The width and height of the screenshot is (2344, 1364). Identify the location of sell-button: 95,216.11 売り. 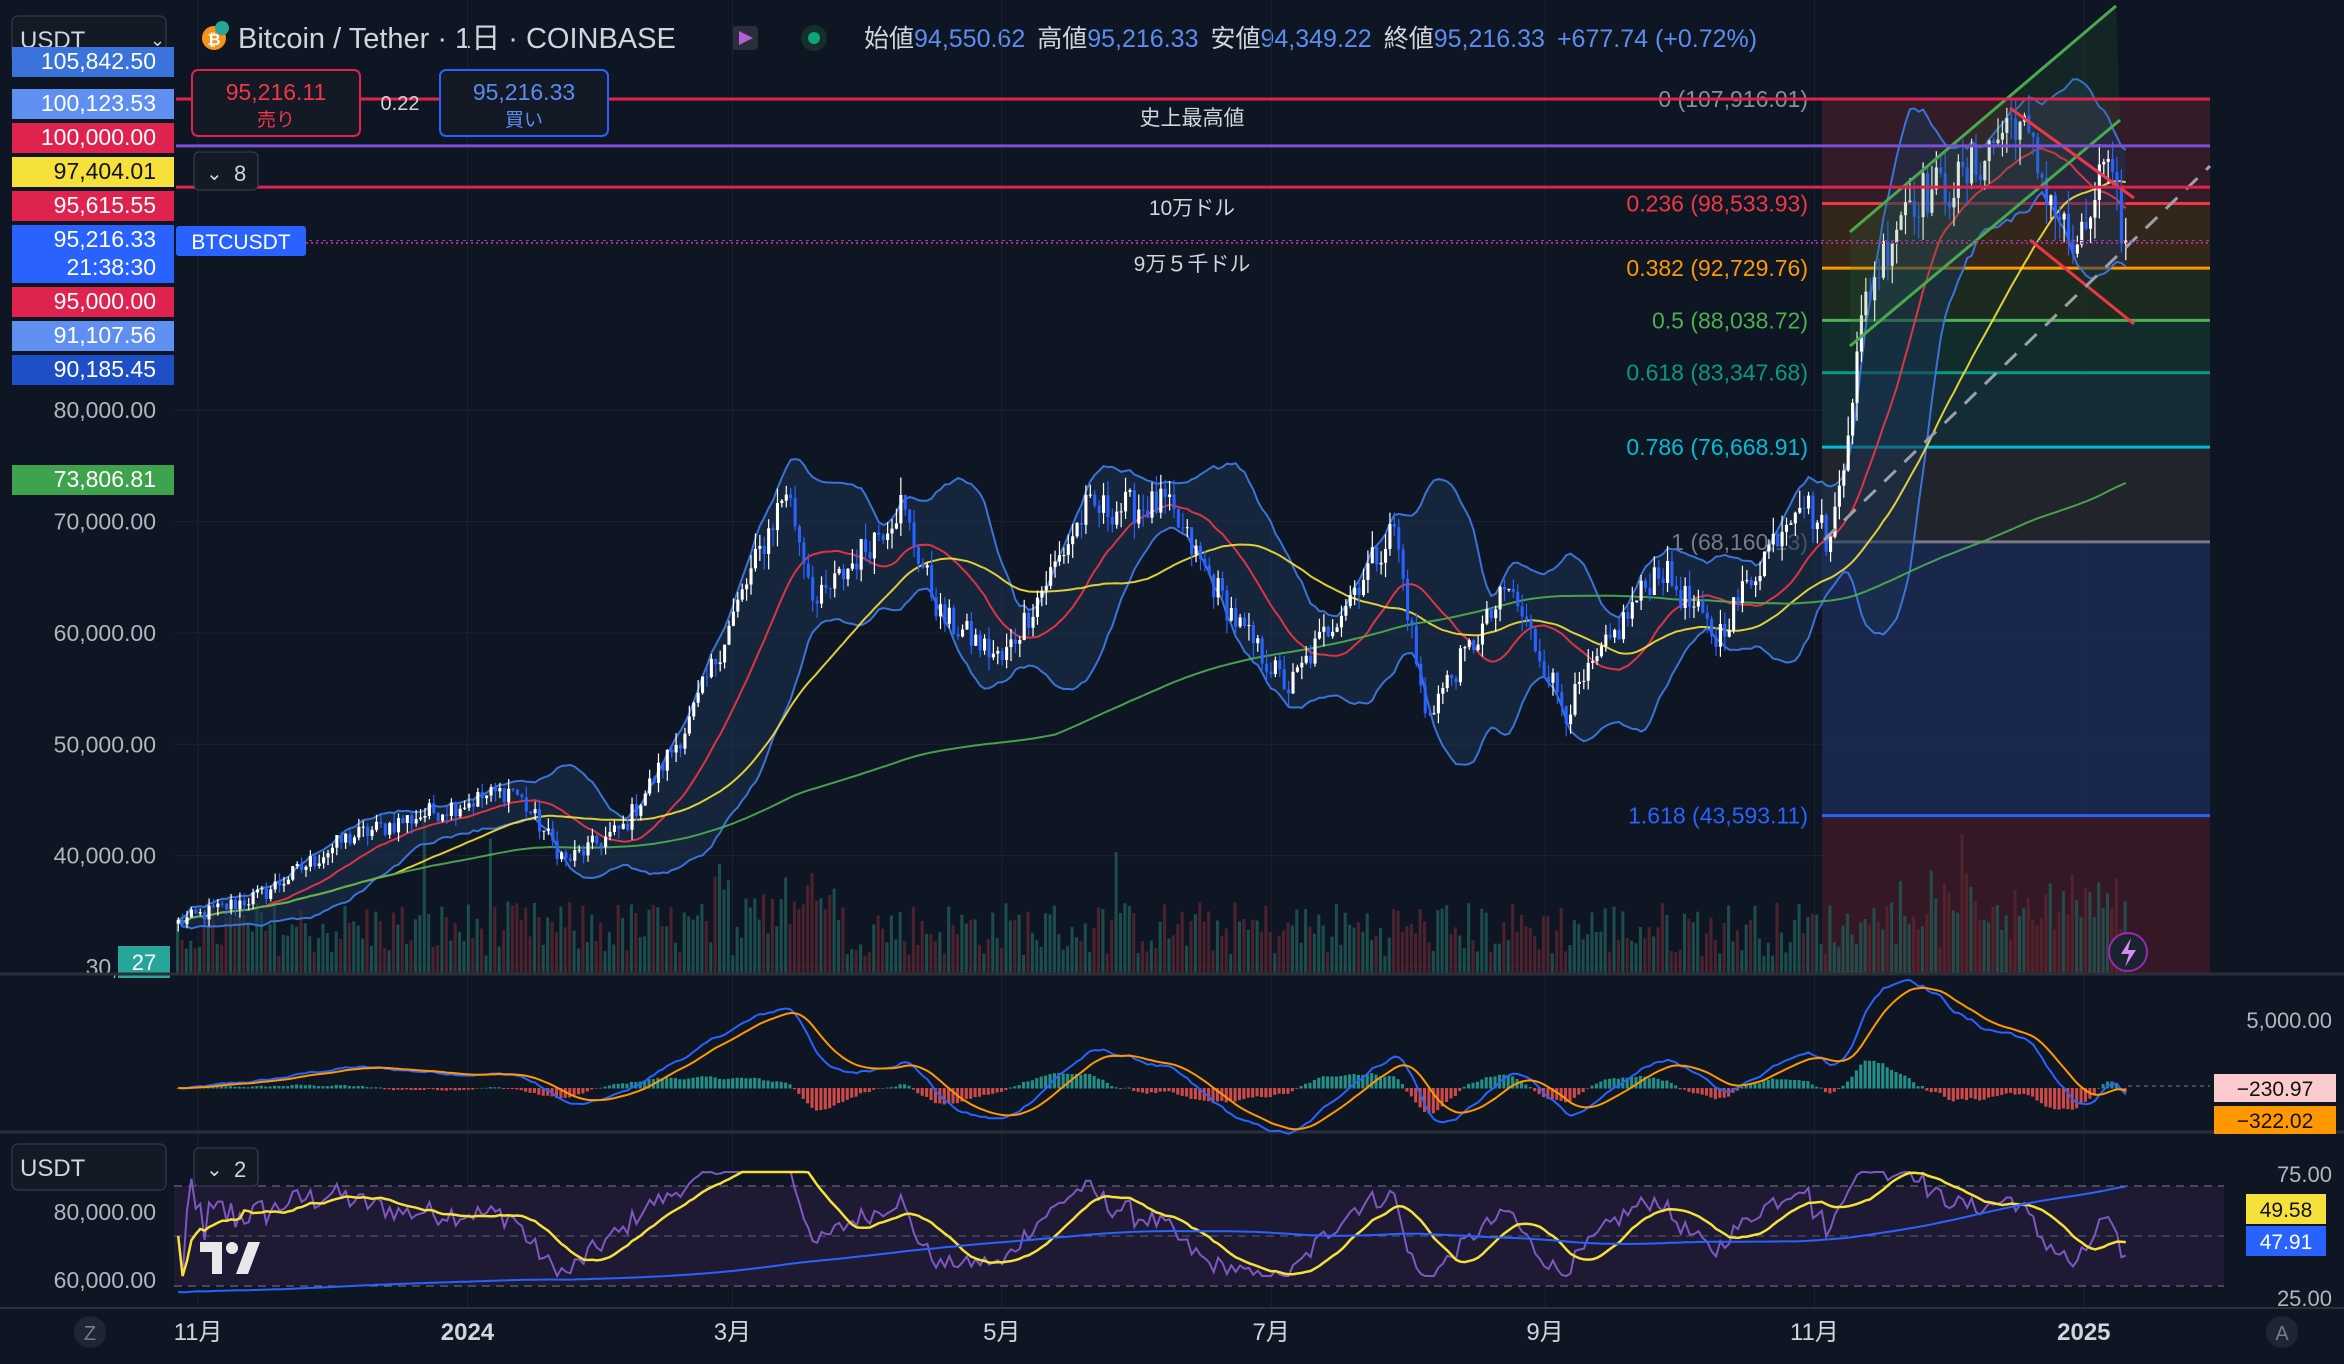
(276, 103).